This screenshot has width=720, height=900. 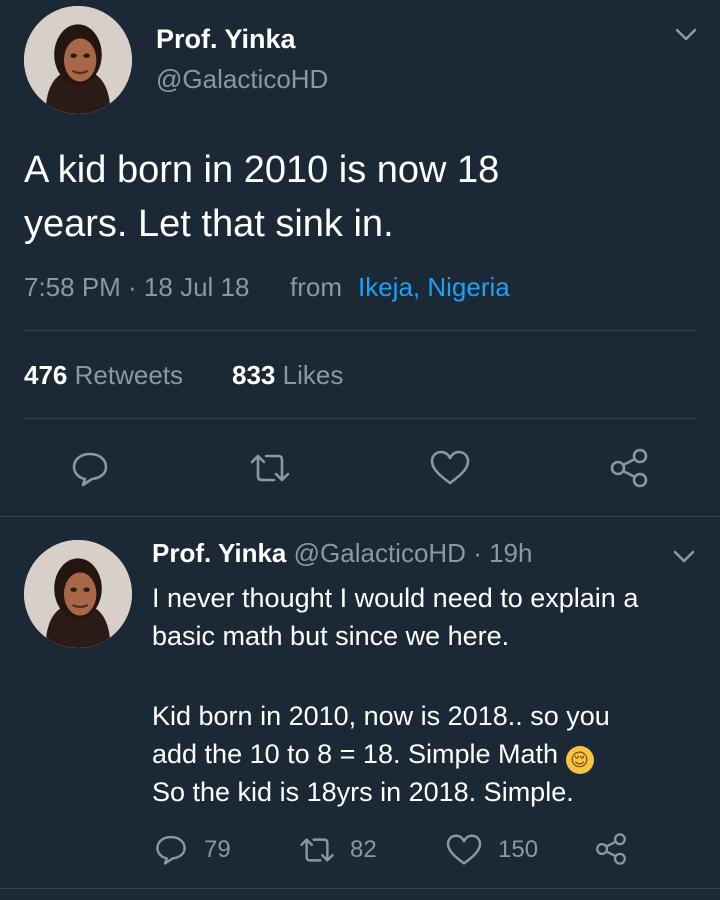 I want to click on tweet-text-line: years. Let that sink in., so click(x=209, y=224).